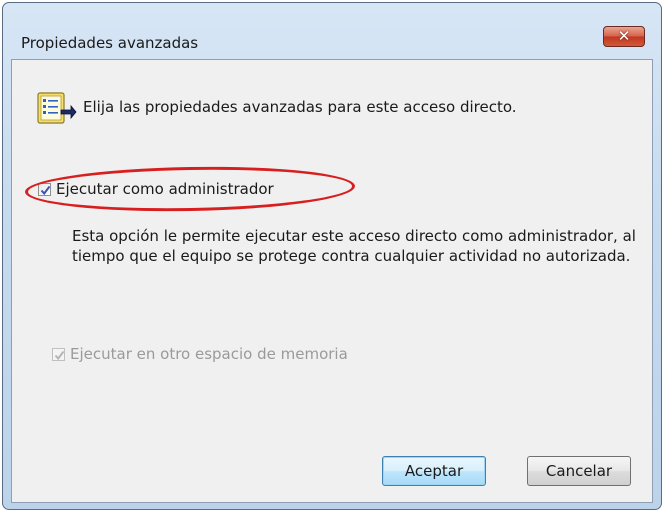 This screenshot has height=514, width=666. Describe the element at coordinates (434, 471) in the screenshot. I see `ok-button: Aceptar` at that location.